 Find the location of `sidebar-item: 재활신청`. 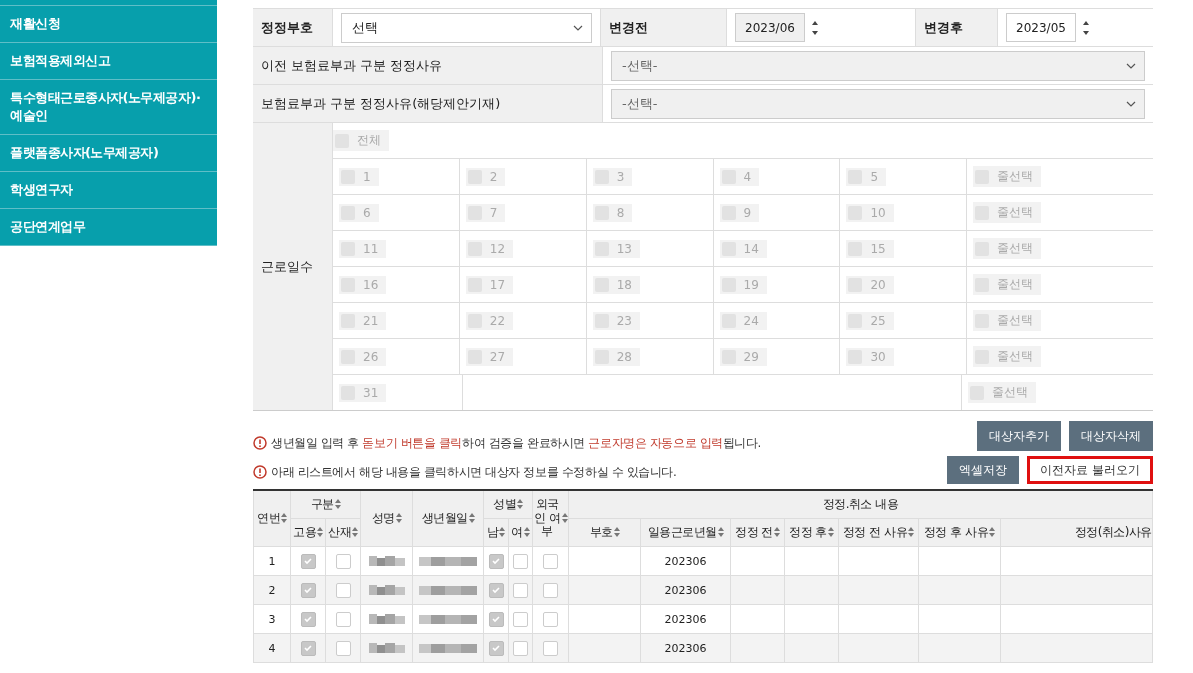

sidebar-item: 재활신청 is located at coordinates (108, 24).